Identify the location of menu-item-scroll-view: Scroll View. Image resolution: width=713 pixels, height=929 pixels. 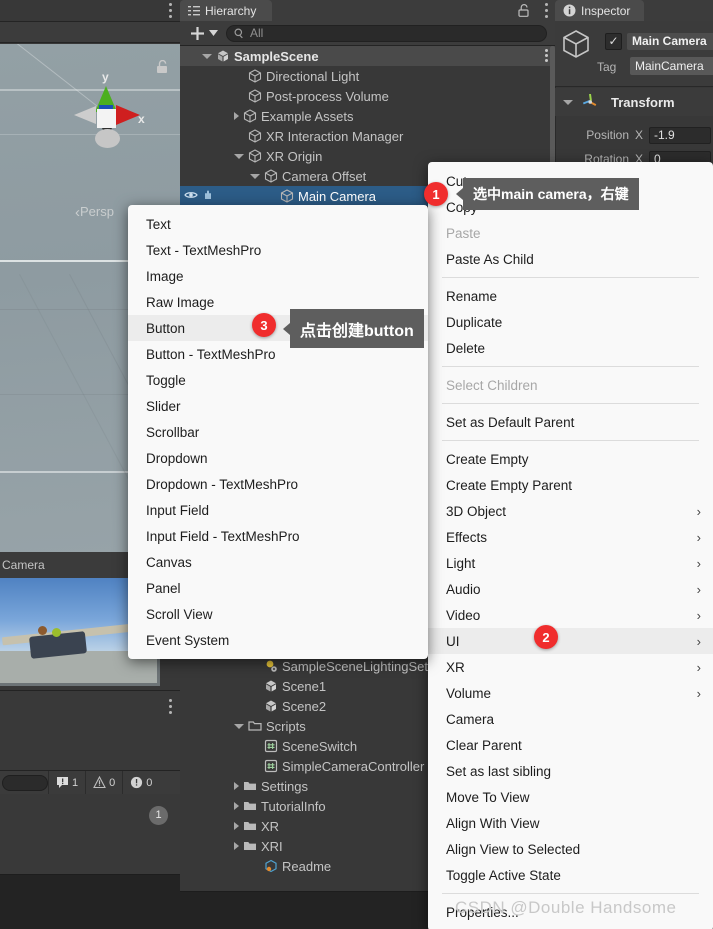
(278, 614).